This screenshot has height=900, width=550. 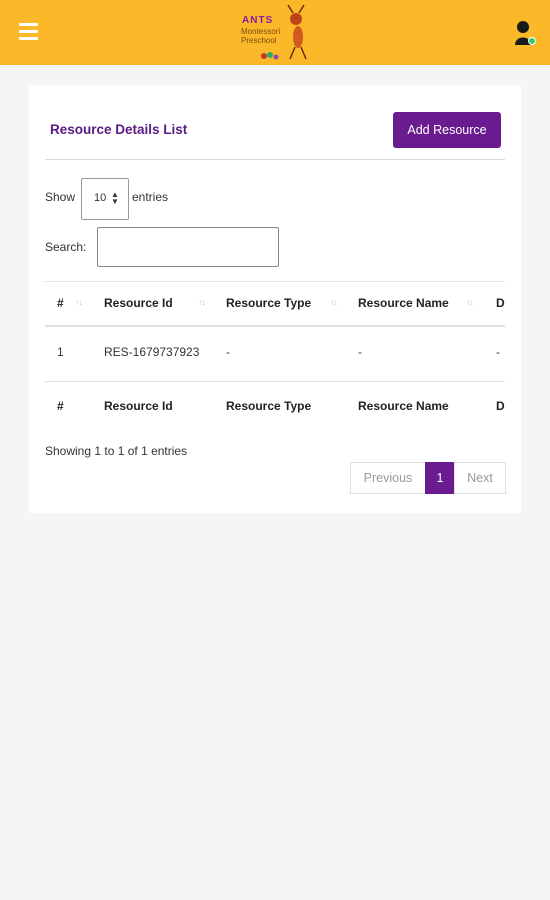 I want to click on online-status-dot, so click(x=532, y=41).